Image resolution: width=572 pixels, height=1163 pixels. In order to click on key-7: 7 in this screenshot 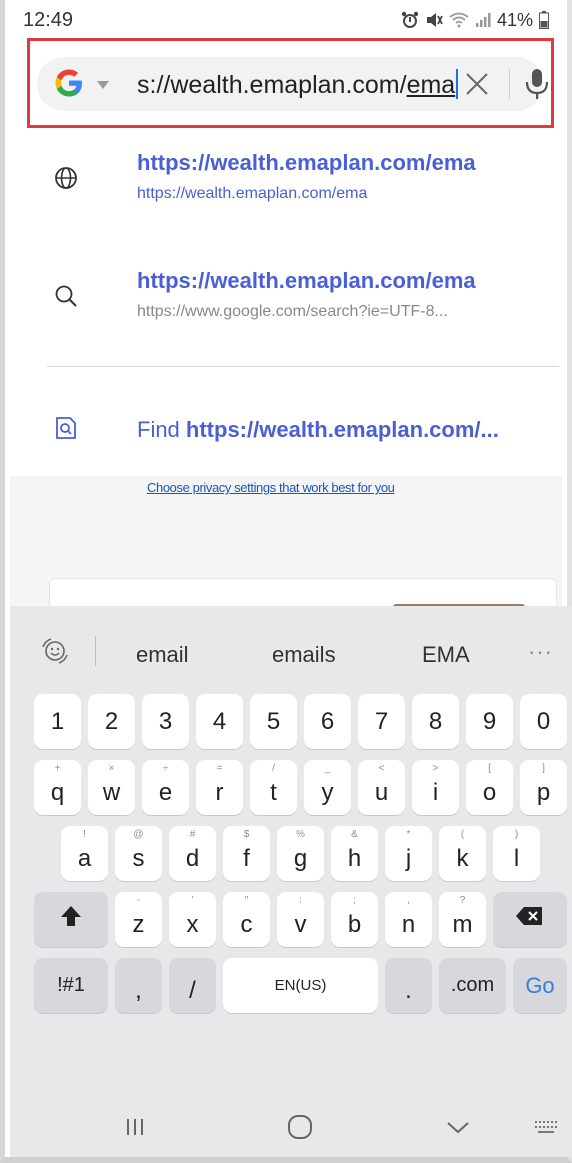, I will do `click(381, 721)`.